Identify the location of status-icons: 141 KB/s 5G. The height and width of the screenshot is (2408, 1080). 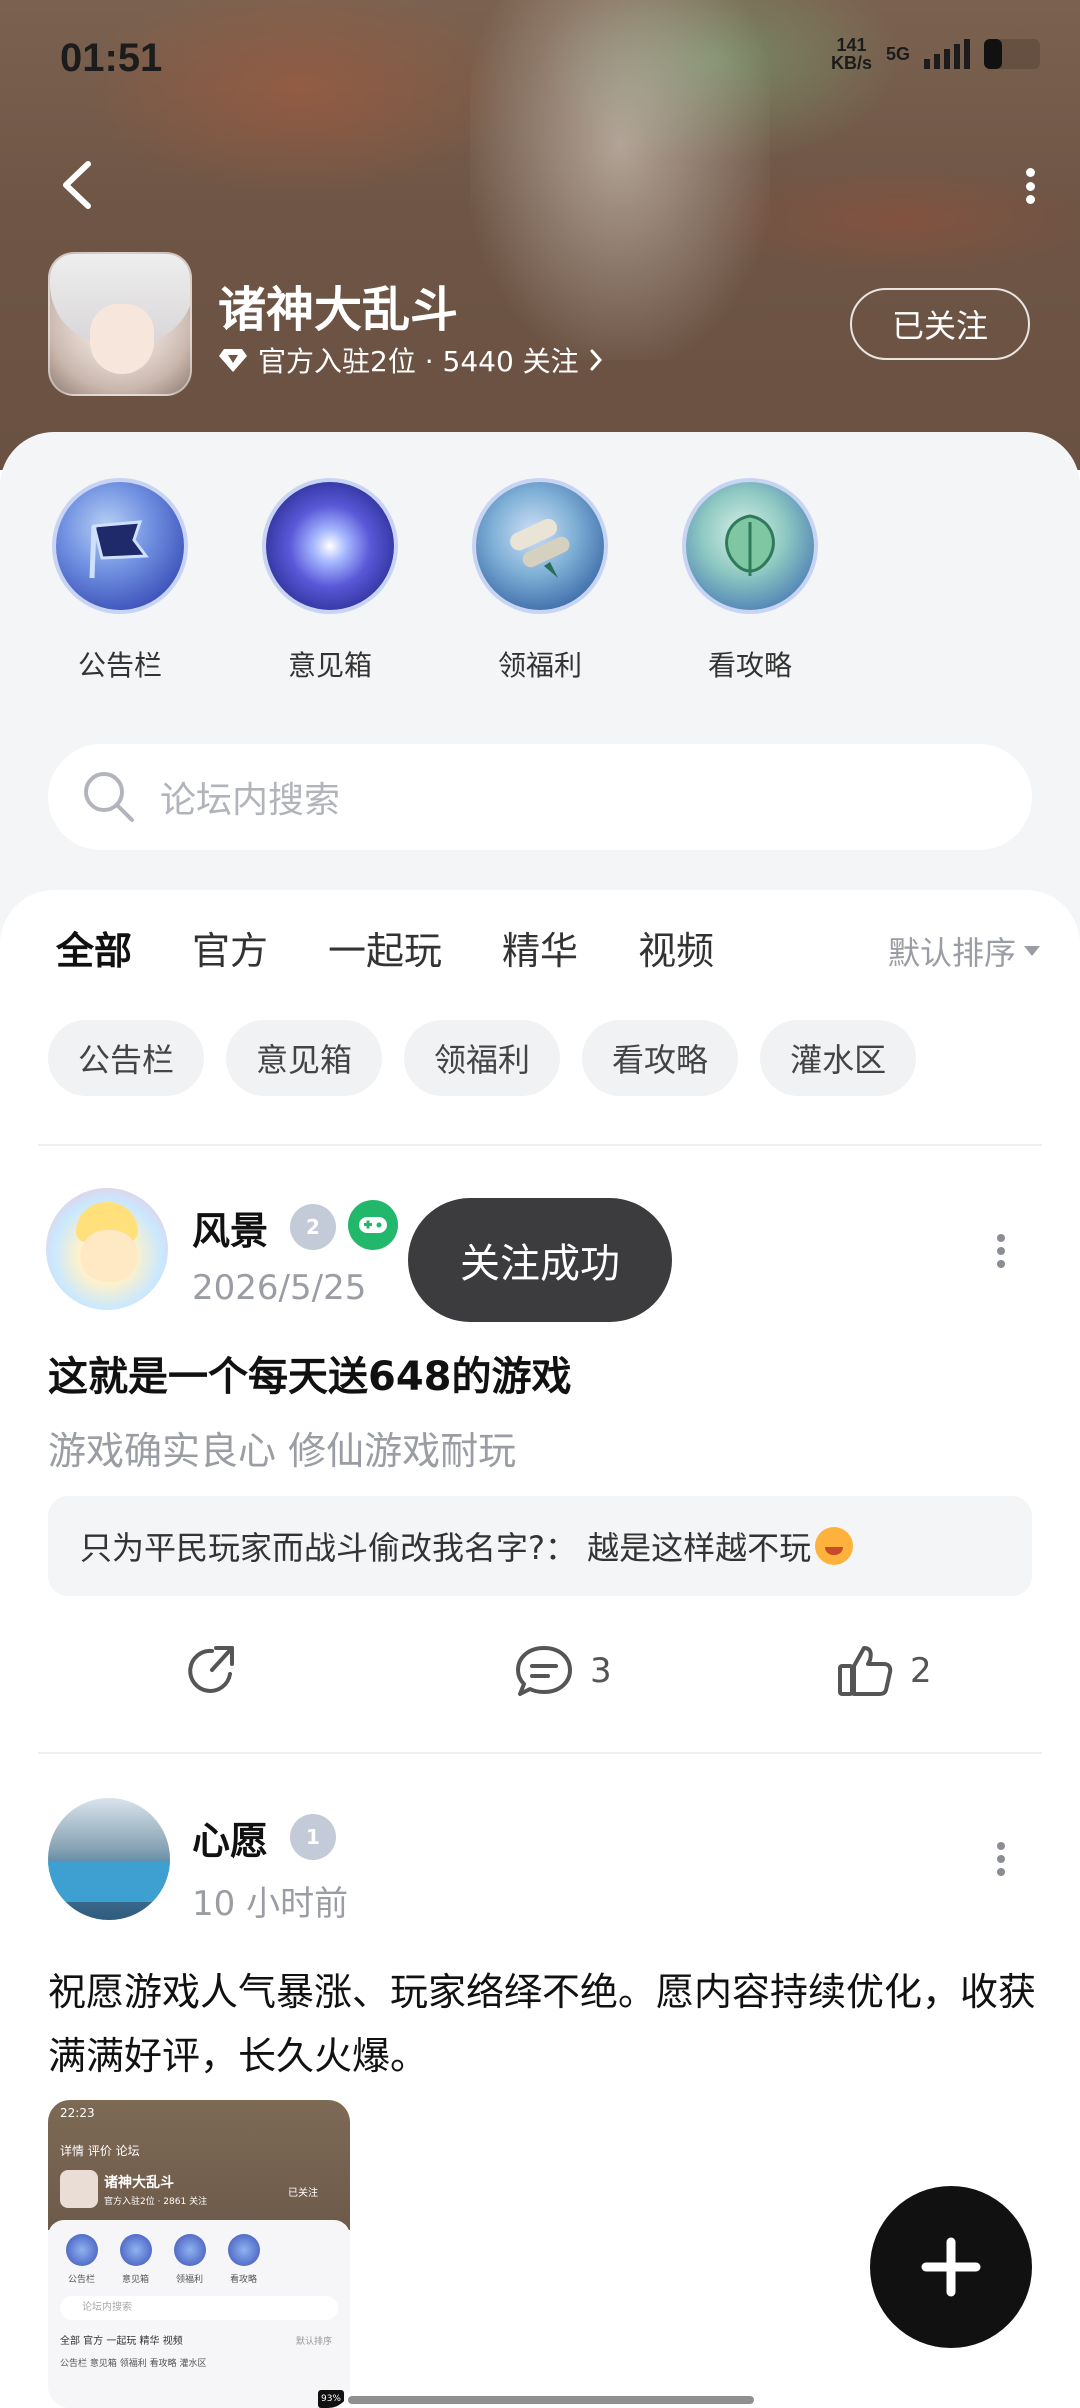
(935, 54).